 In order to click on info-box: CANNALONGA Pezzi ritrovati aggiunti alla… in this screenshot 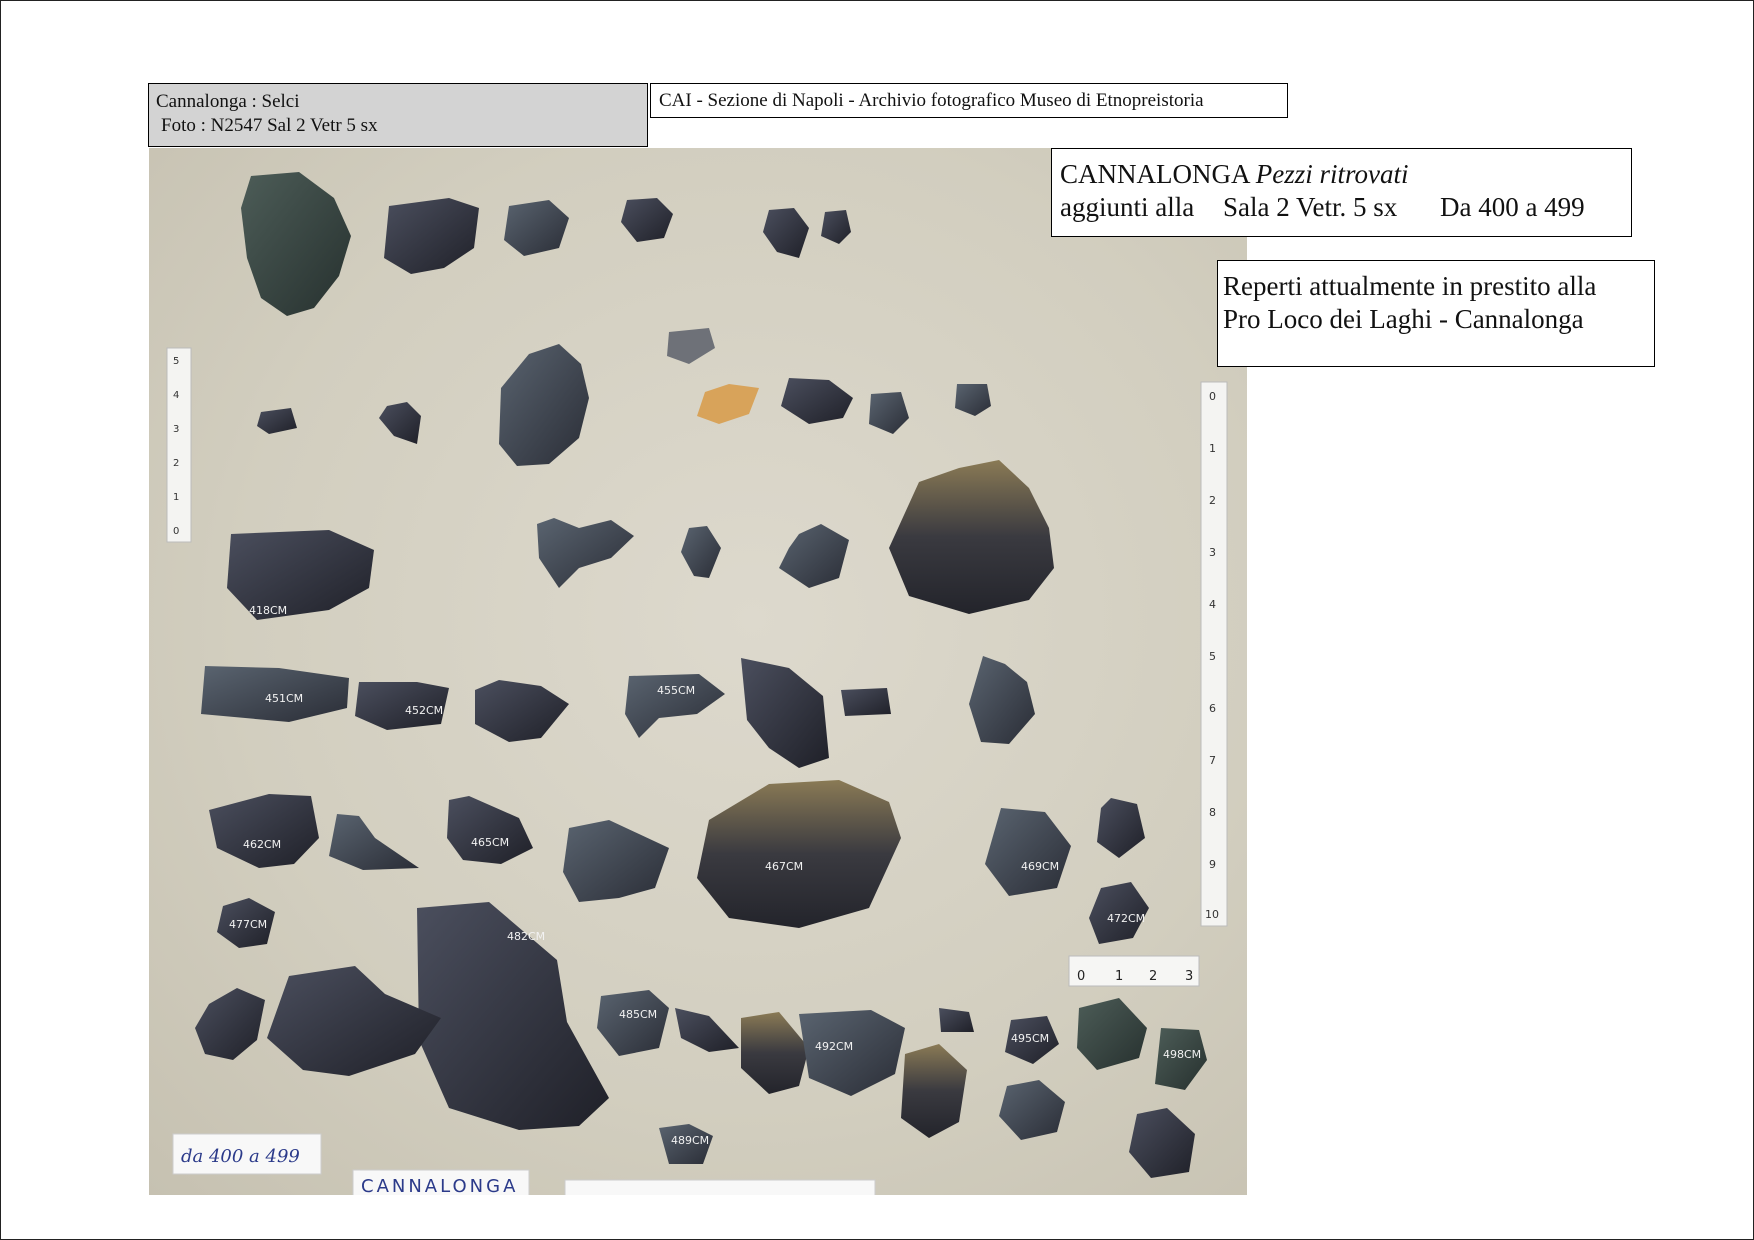, I will do `click(1341, 192)`.